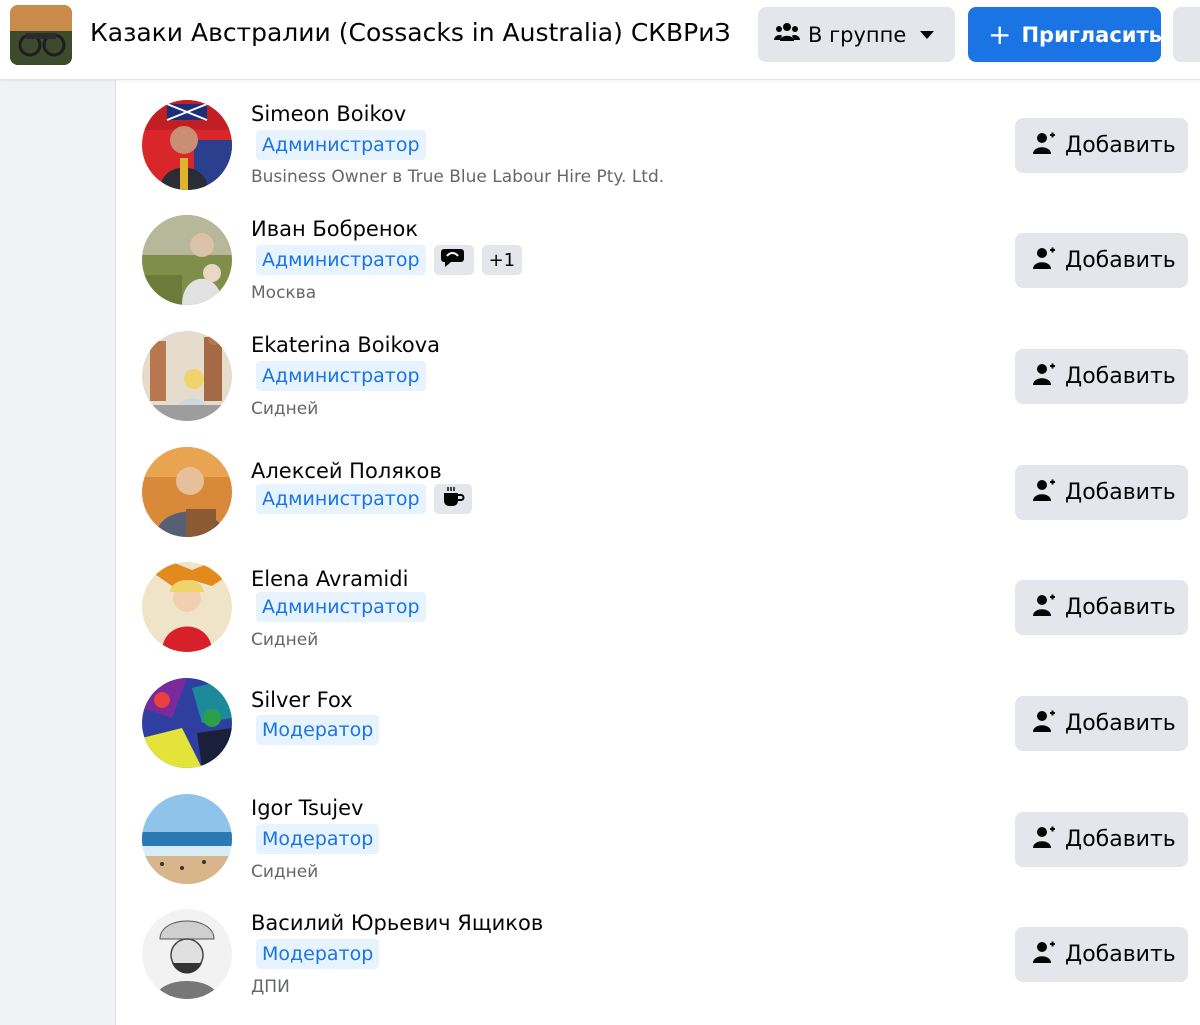 This screenshot has width=1200, height=1025. I want to click on member-name: Igor Tsujev, so click(307, 808).